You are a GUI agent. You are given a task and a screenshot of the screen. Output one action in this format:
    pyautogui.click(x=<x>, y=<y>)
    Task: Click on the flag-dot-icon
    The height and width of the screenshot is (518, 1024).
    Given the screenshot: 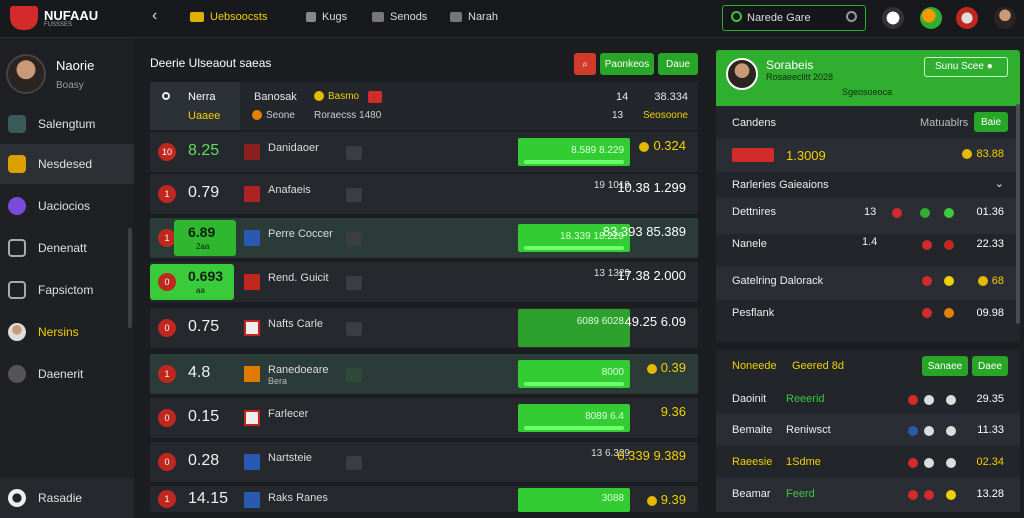 What is the action you would take?
    pyautogui.click(x=949, y=245)
    